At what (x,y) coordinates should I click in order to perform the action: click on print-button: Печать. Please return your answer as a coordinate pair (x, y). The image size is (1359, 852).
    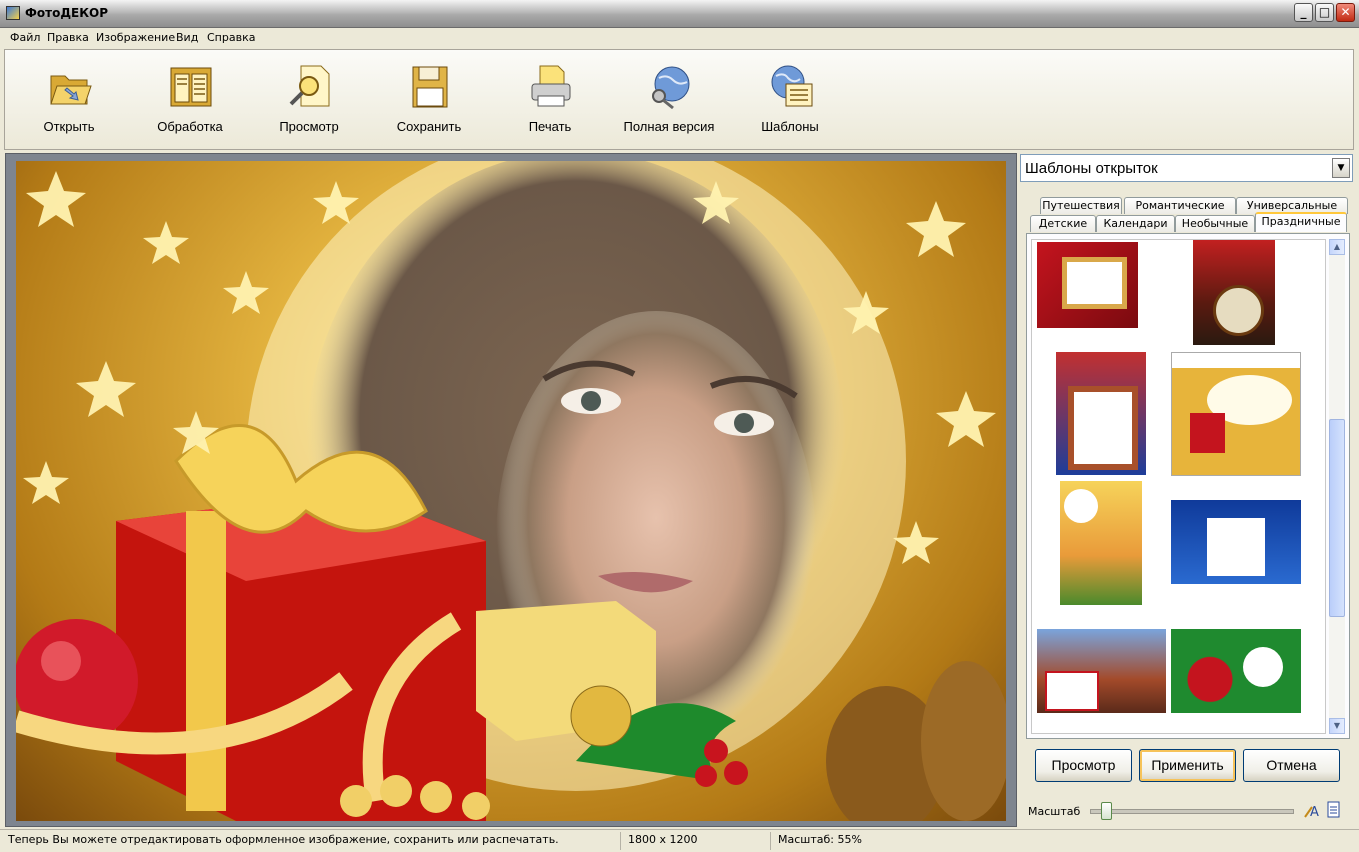
    Looking at the image, I should click on (550, 100).